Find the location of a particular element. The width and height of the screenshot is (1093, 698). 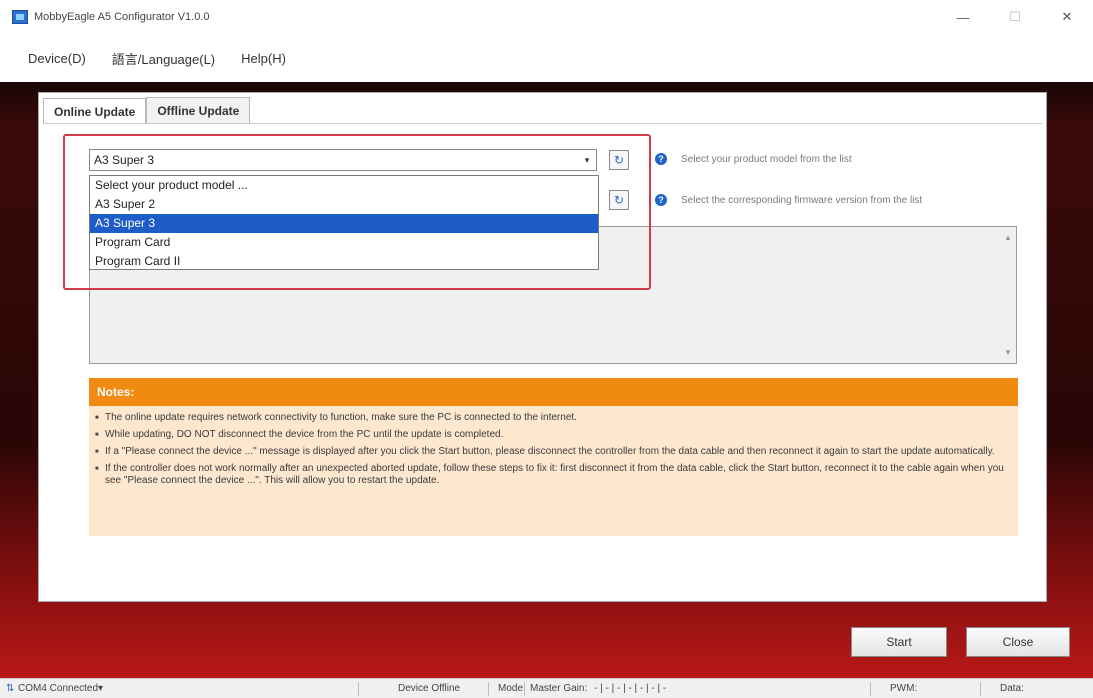

tab-strip: Online Update Offline Update is located at coordinates (147, 110).